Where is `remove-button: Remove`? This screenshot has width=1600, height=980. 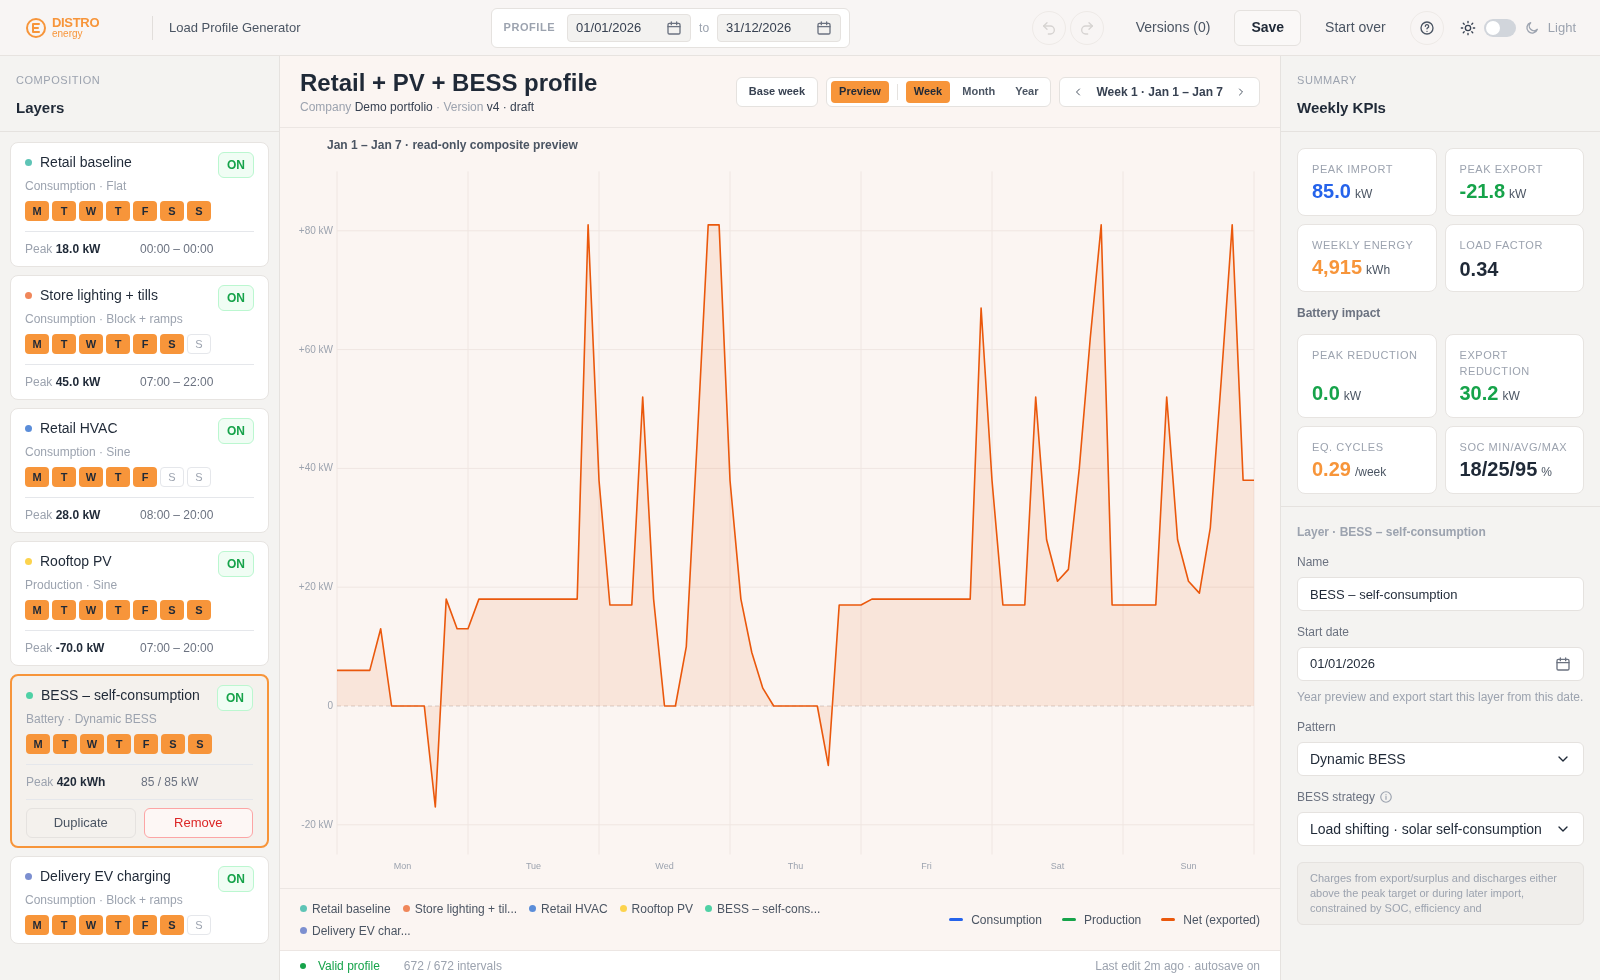
remove-button: Remove is located at coordinates (198, 823).